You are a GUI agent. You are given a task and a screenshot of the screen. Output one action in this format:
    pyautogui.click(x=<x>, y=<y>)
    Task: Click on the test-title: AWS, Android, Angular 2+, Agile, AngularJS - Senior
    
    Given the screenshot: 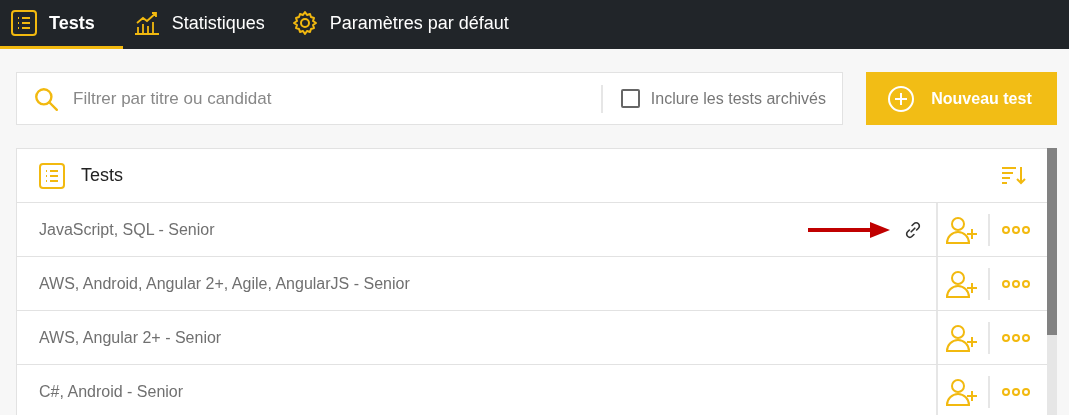 What is the action you would take?
    pyautogui.click(x=480, y=283)
    